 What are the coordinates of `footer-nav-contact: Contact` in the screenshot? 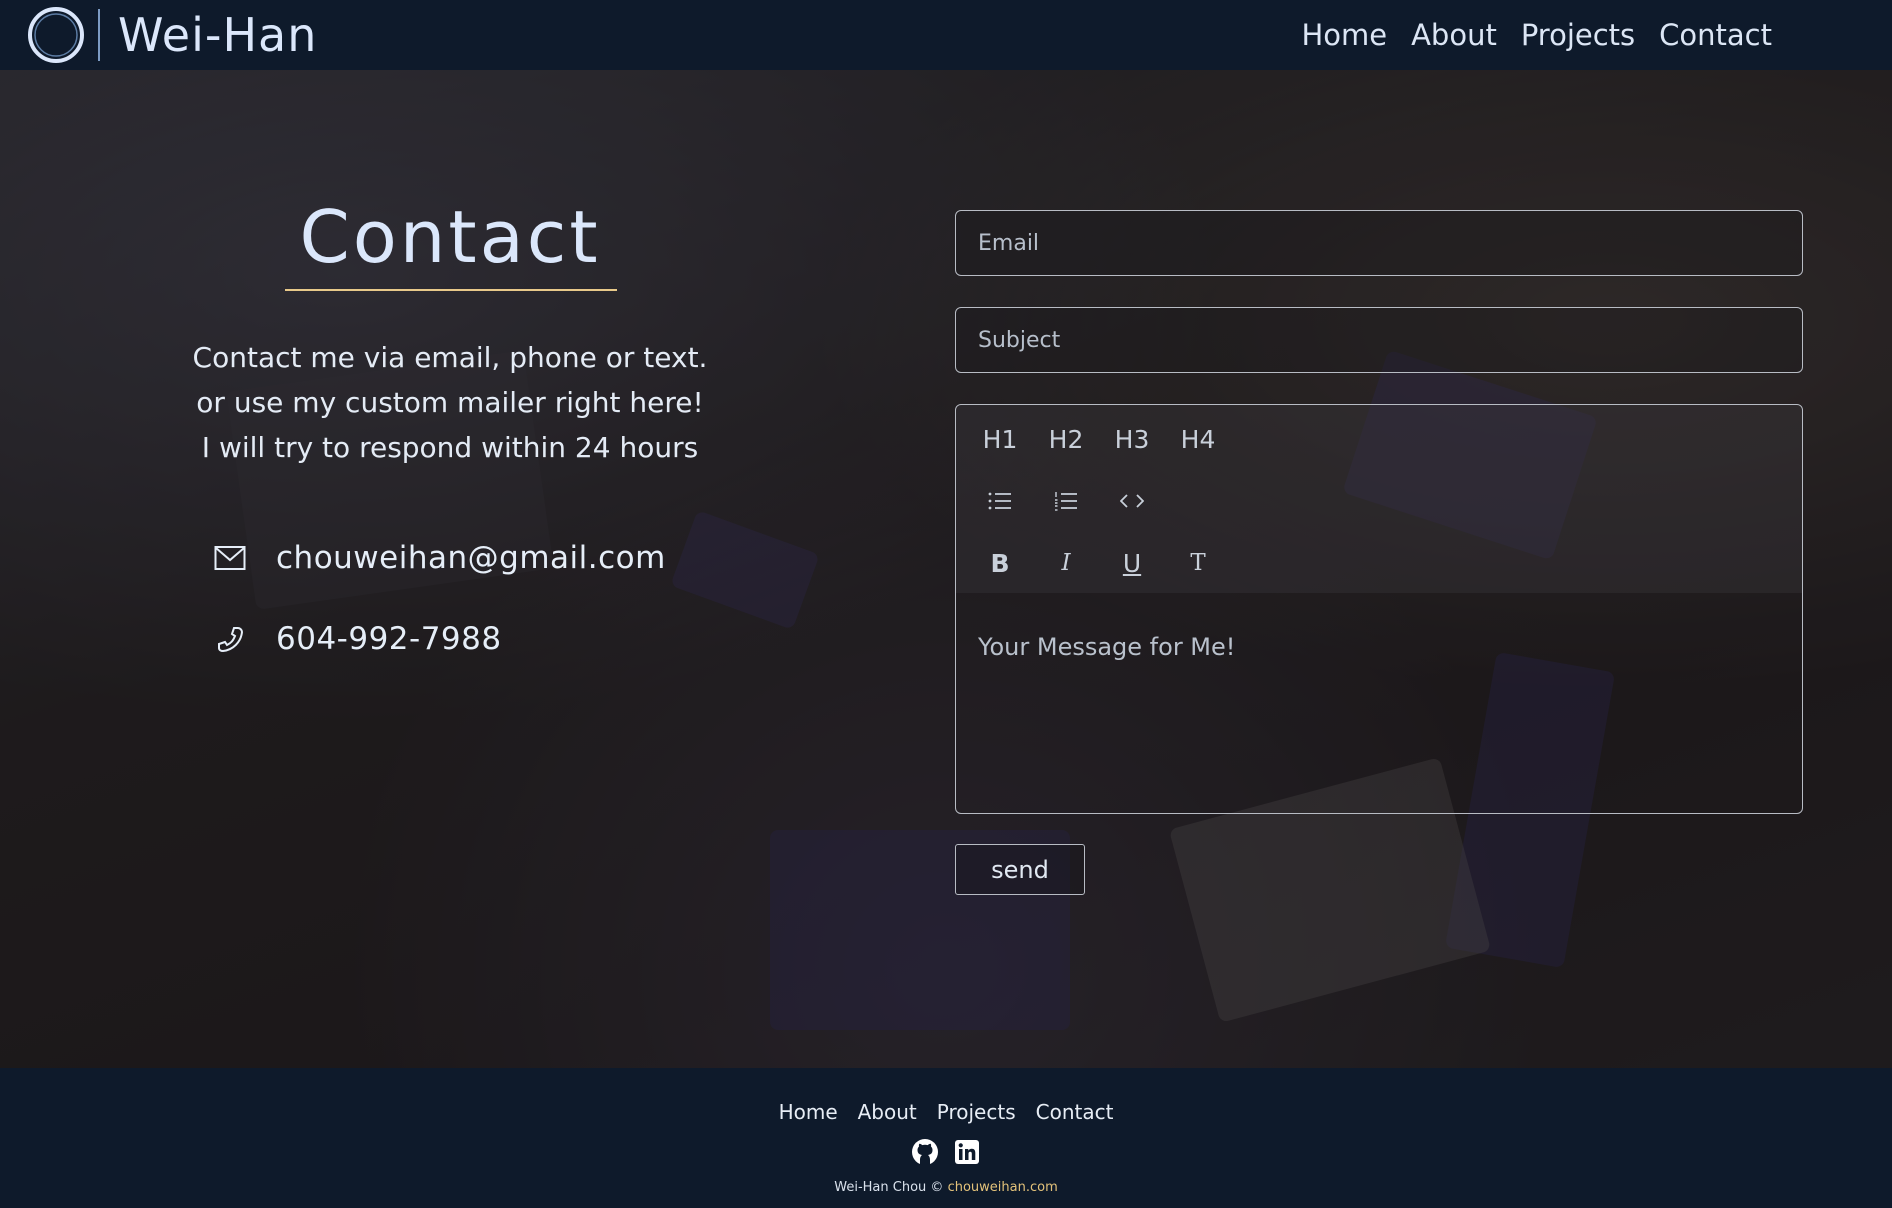 It's located at (1075, 1112).